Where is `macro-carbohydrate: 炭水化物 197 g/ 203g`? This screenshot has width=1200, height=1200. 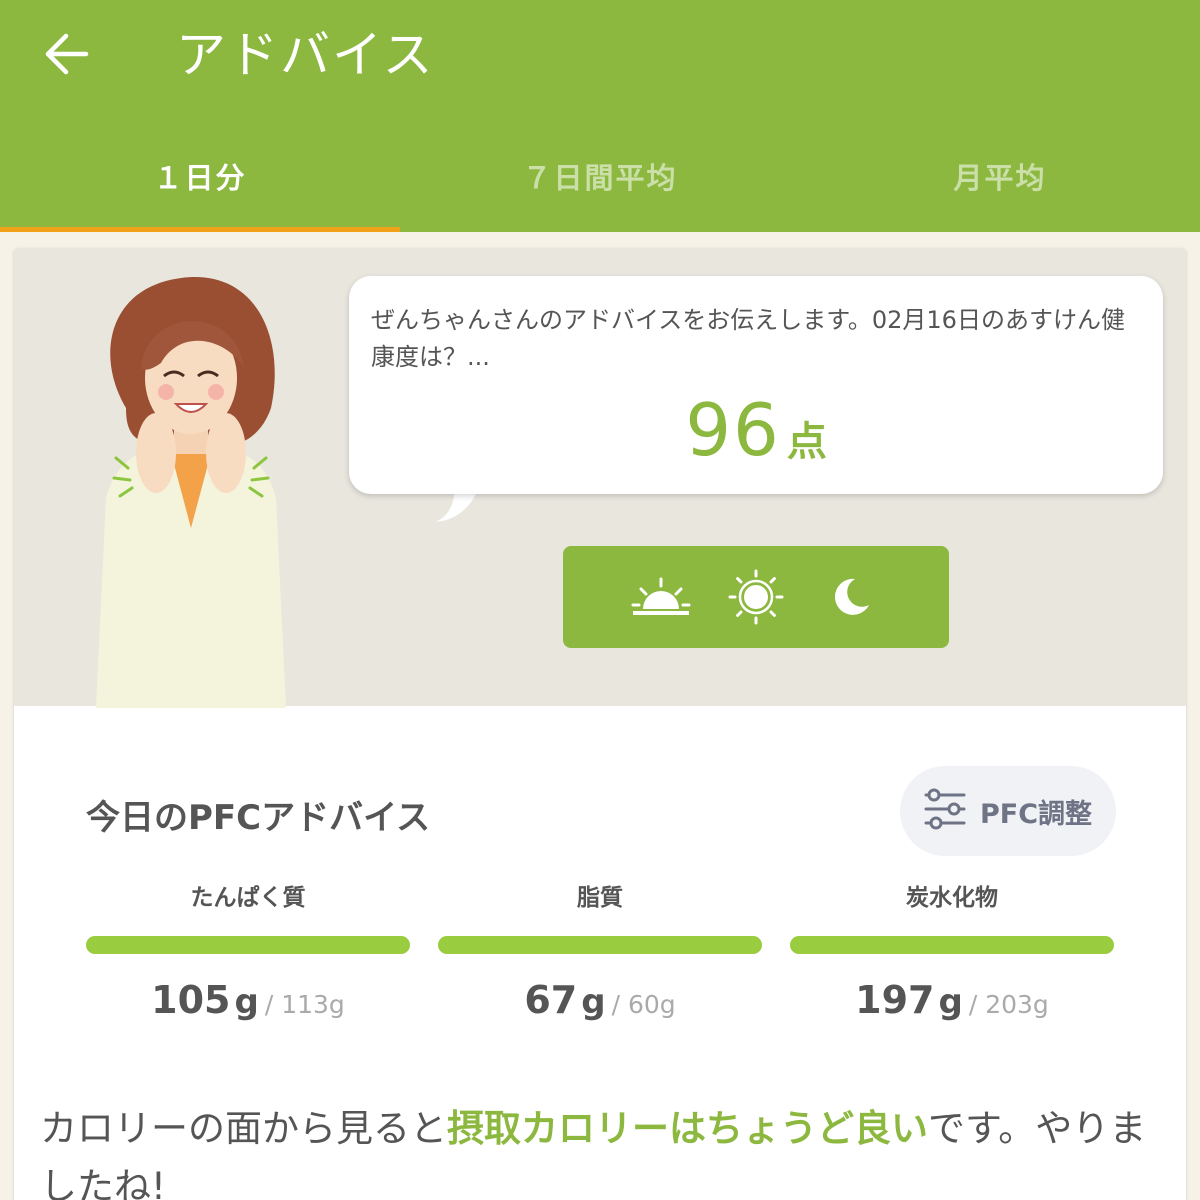 macro-carbohydrate: 炭水化物 197 g/ 203g is located at coordinates (952, 950).